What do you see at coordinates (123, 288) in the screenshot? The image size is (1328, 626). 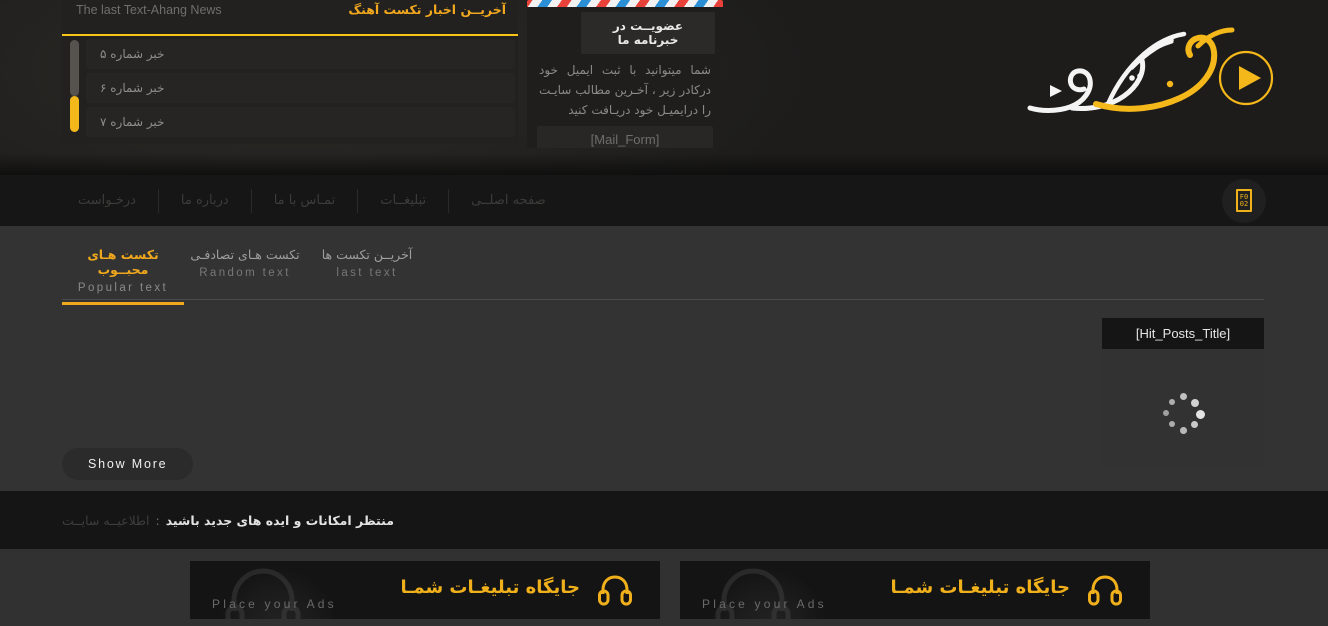 I see `tab-label-en: Popular text` at bounding box center [123, 288].